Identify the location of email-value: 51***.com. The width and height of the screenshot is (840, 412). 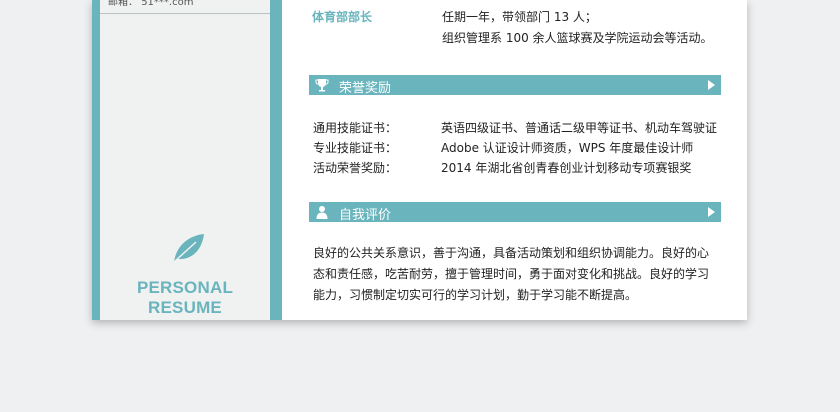
(167, 4).